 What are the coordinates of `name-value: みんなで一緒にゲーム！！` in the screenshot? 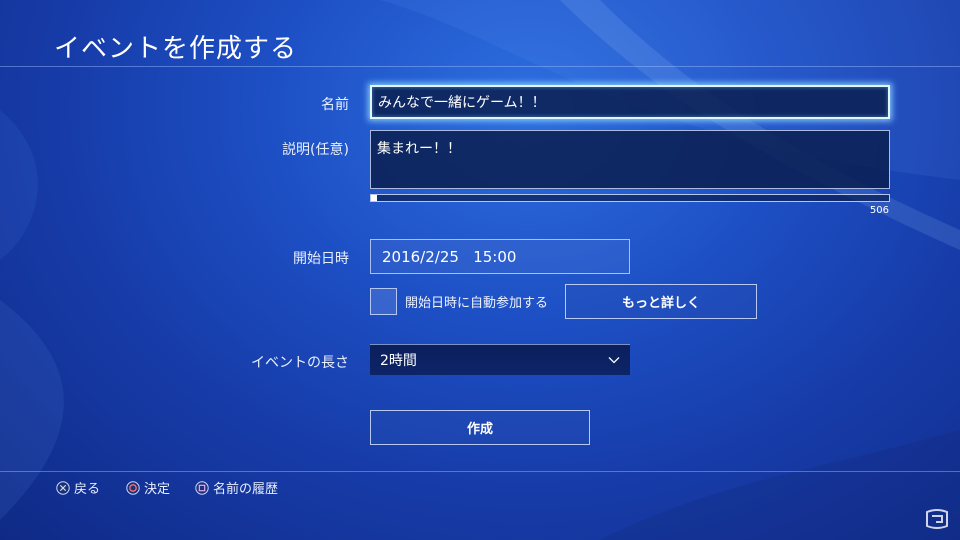 It's located at (462, 103).